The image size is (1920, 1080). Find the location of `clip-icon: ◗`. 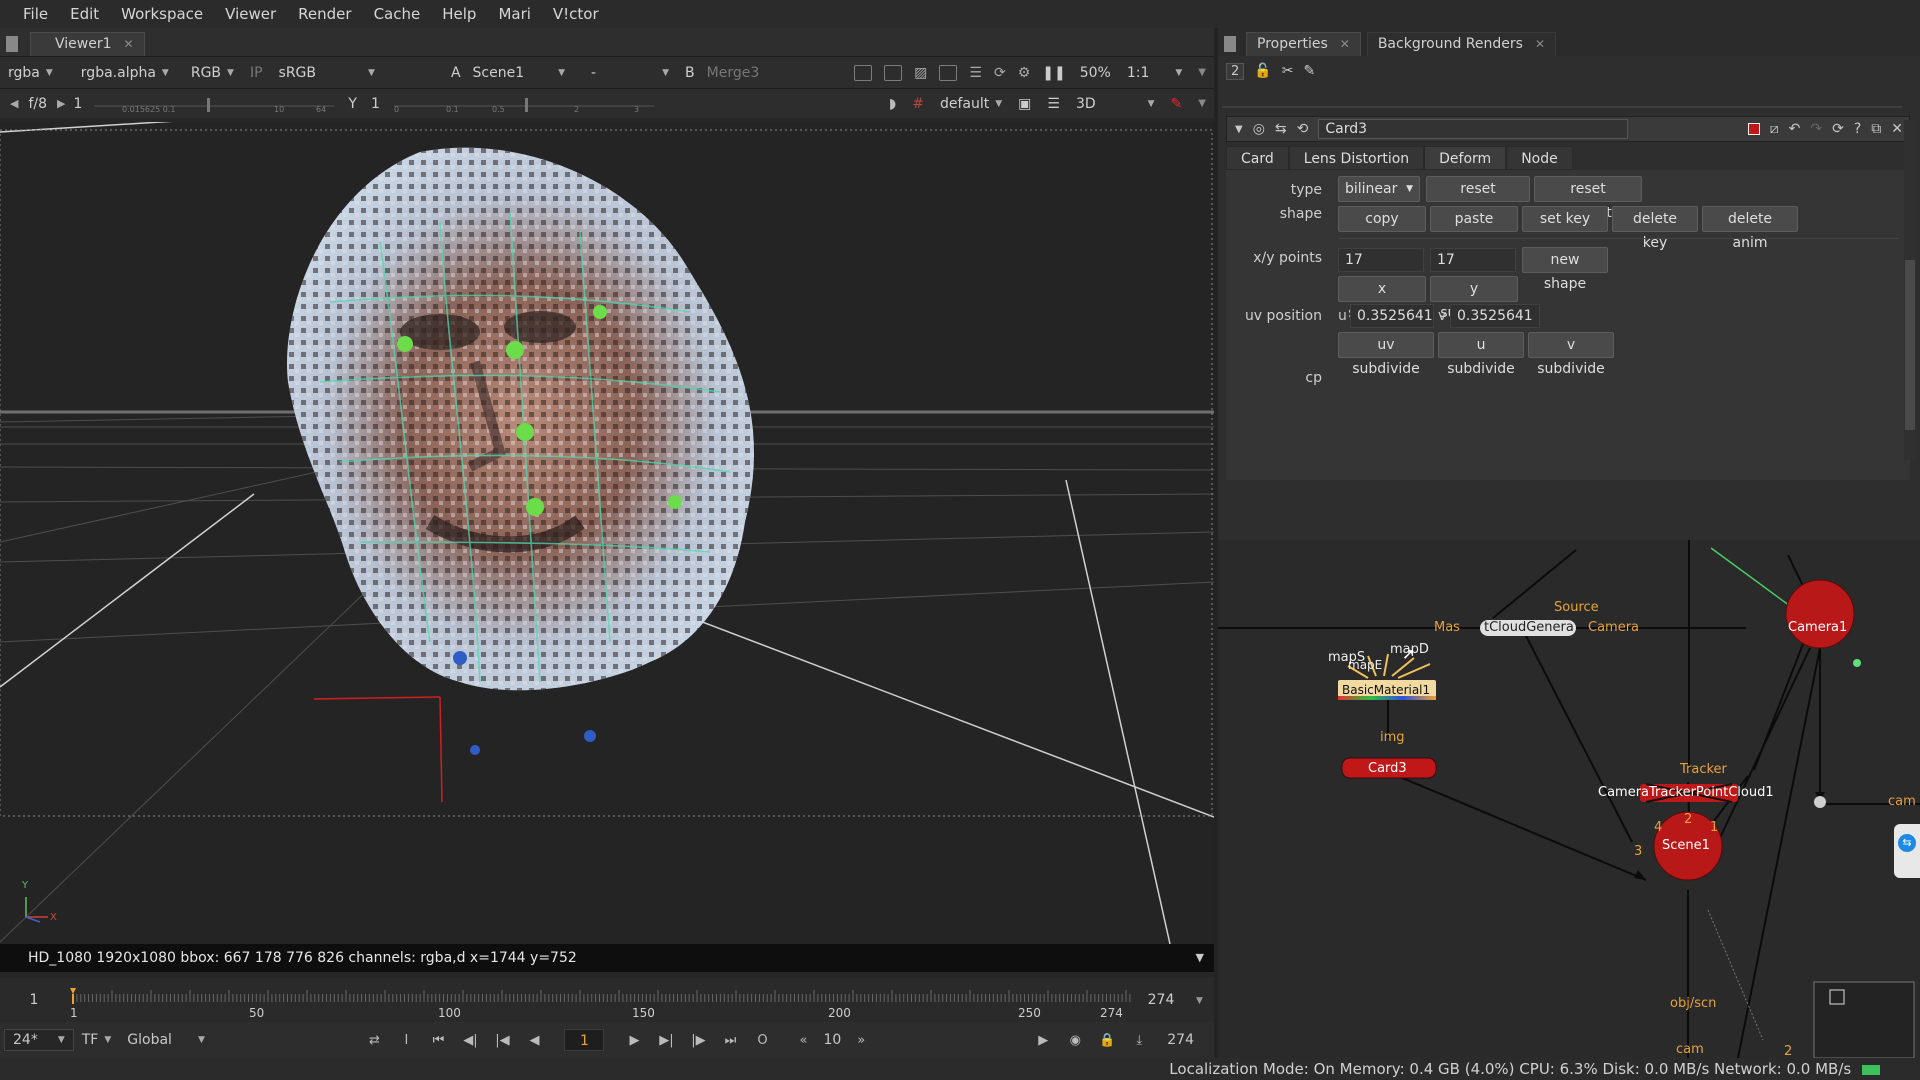

clip-icon: ◗ is located at coordinates (892, 104).